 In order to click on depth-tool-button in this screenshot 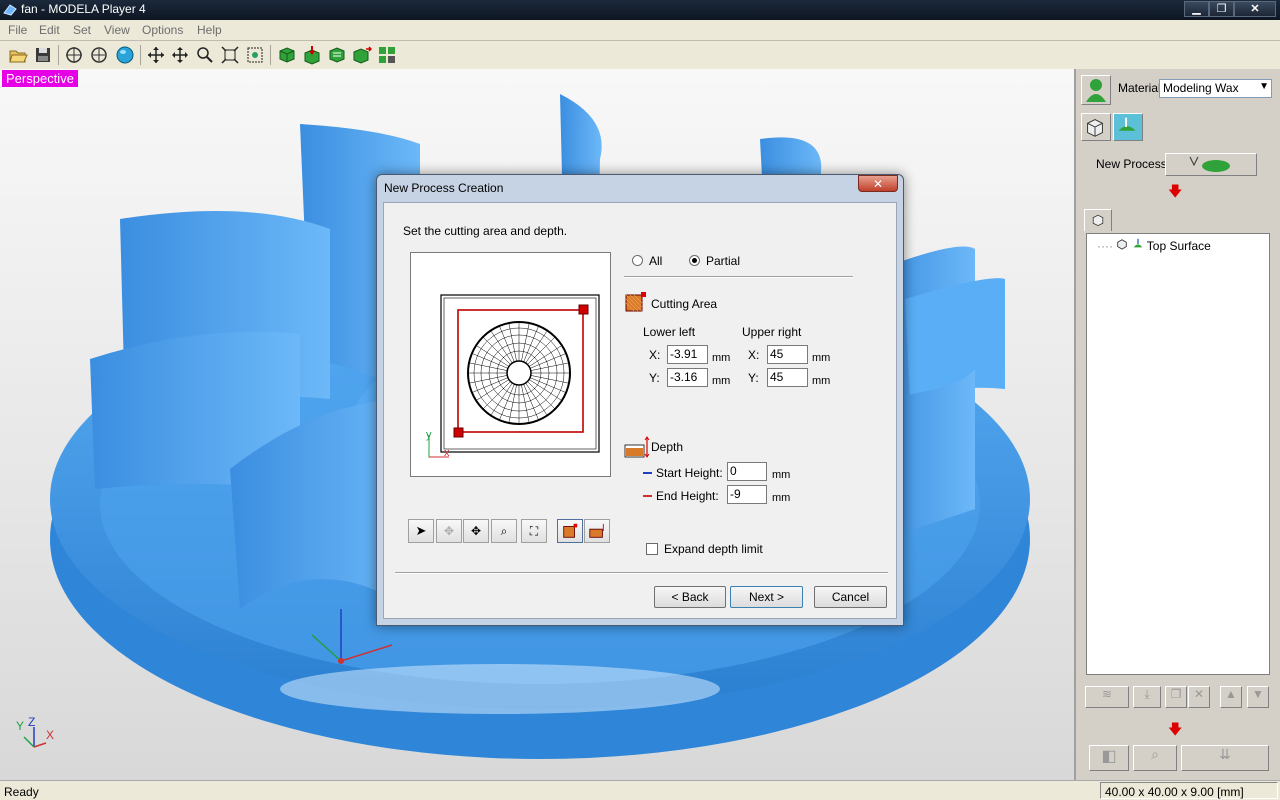, I will do `click(597, 531)`.